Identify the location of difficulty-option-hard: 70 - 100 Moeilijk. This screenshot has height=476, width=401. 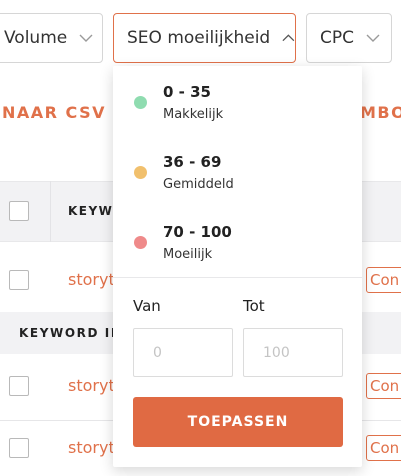
(237, 239).